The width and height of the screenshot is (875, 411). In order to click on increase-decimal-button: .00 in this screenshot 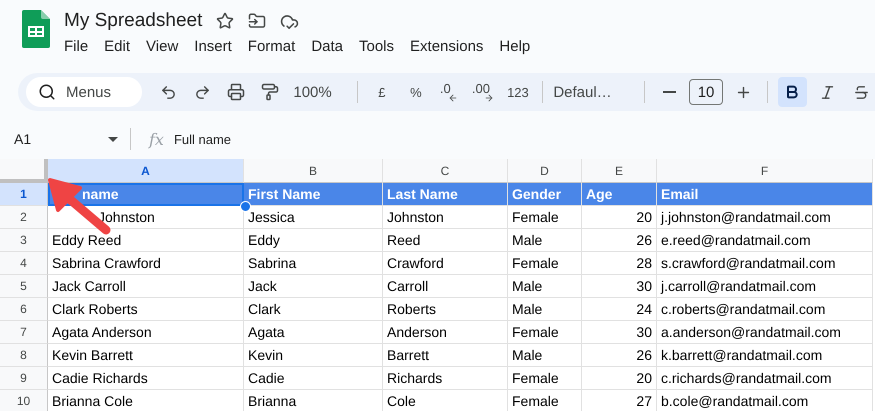, I will do `click(483, 92)`.